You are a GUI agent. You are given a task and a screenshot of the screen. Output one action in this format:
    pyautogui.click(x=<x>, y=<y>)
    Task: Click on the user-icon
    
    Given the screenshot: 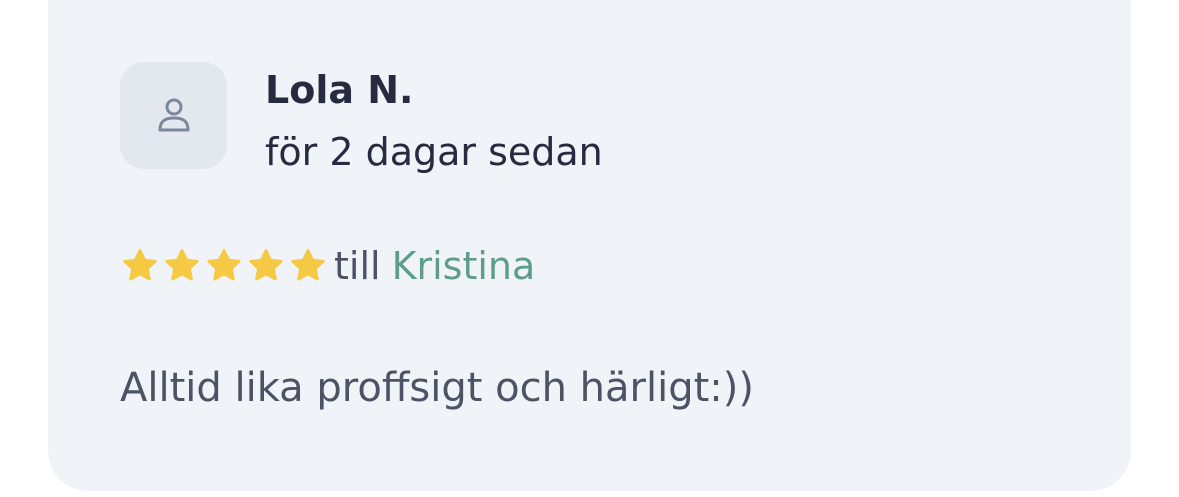 What is the action you would take?
    pyautogui.click(x=174, y=116)
    